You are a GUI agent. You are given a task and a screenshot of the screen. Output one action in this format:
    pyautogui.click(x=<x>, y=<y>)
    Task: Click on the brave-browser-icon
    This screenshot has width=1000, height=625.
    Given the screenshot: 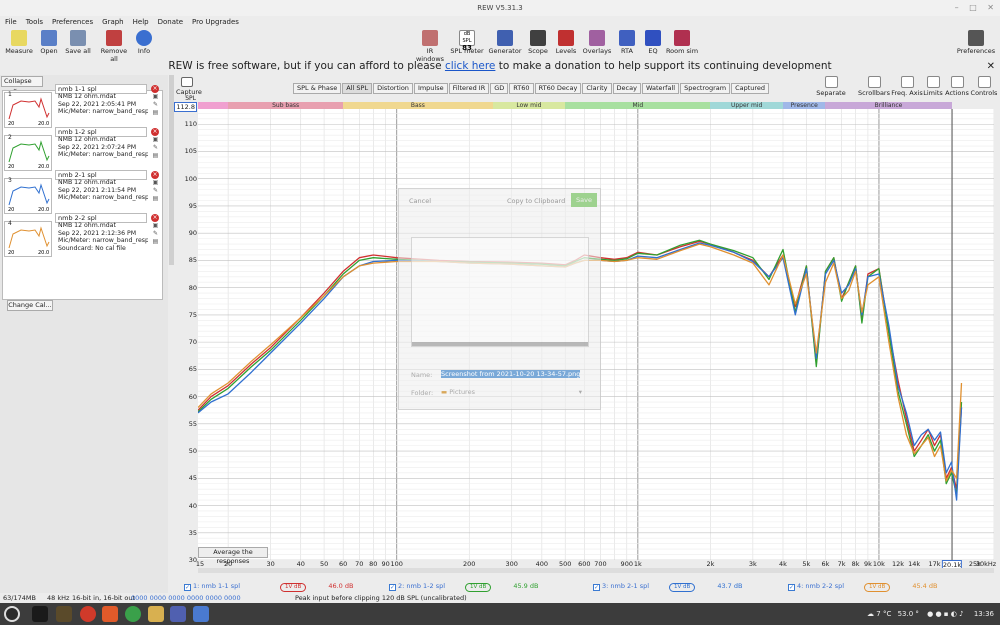 What is the action you would take?
    pyautogui.click(x=110, y=614)
    